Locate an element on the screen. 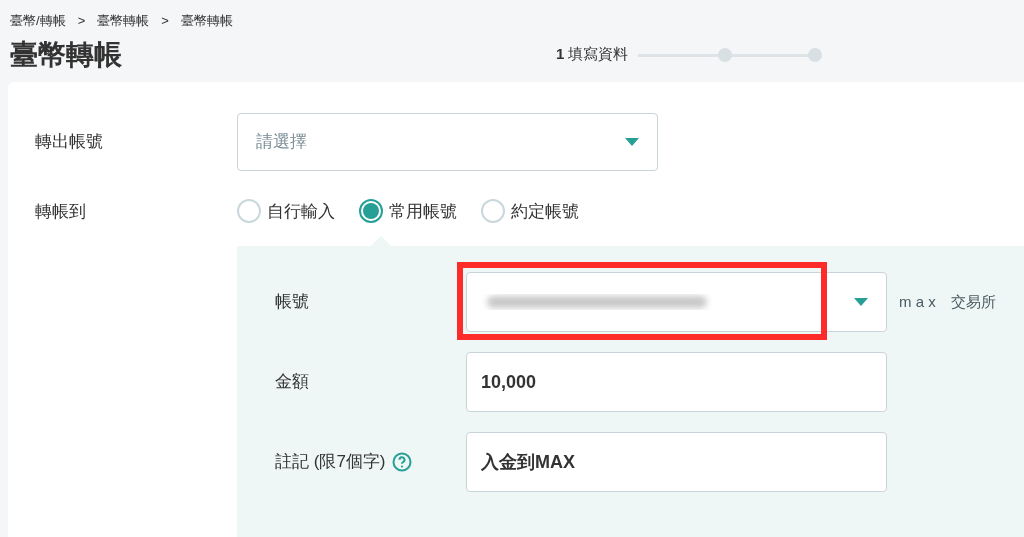  field-label: 金額 is located at coordinates (292, 382).